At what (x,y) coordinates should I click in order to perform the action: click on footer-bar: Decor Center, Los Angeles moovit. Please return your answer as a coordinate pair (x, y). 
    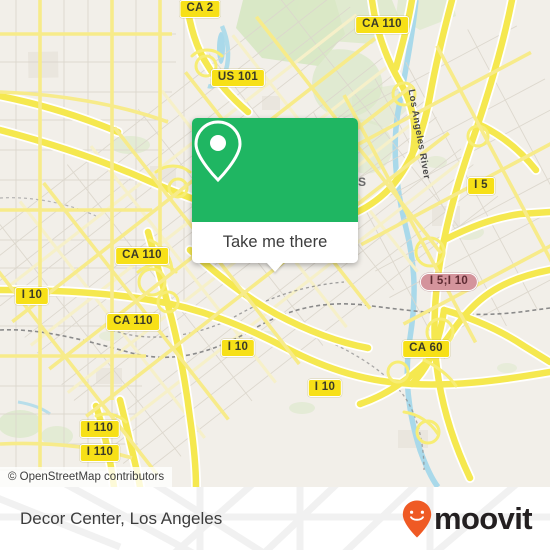
    Looking at the image, I should click on (275, 518).